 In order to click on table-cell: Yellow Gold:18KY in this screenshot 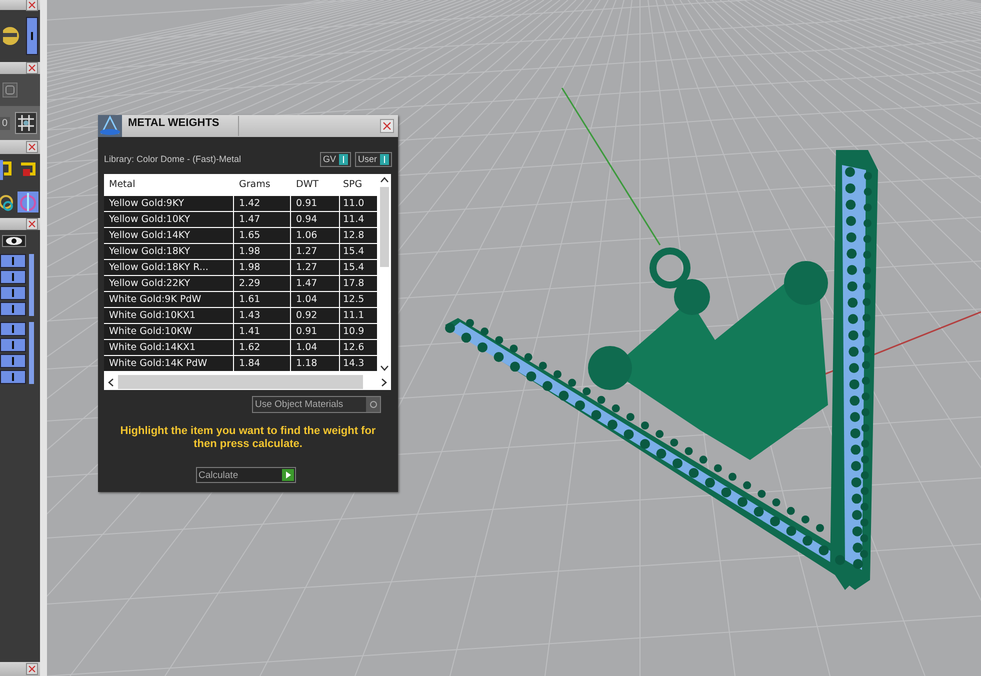, I will do `click(169, 251)`.